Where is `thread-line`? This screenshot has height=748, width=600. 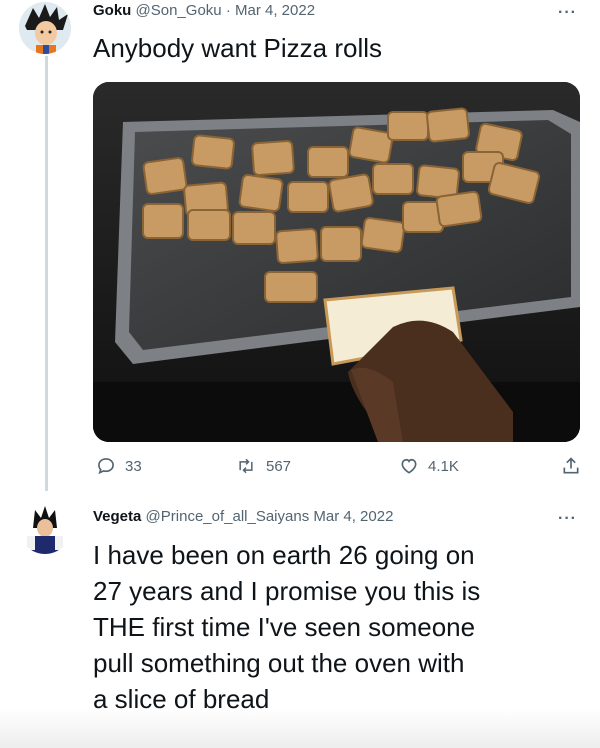 thread-line is located at coordinates (46, 273).